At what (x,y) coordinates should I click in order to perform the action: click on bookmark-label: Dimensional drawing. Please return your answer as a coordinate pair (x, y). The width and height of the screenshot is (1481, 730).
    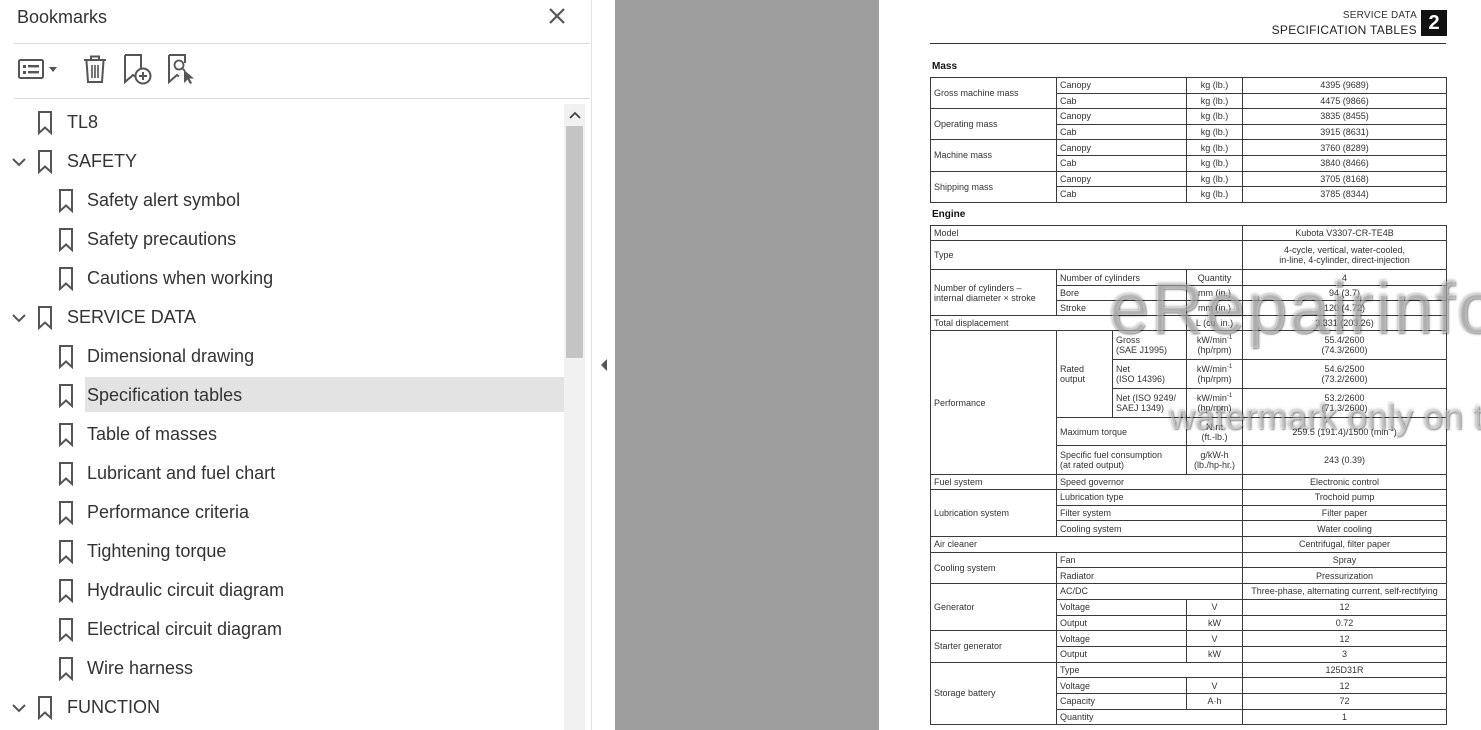
    Looking at the image, I should click on (171, 356).